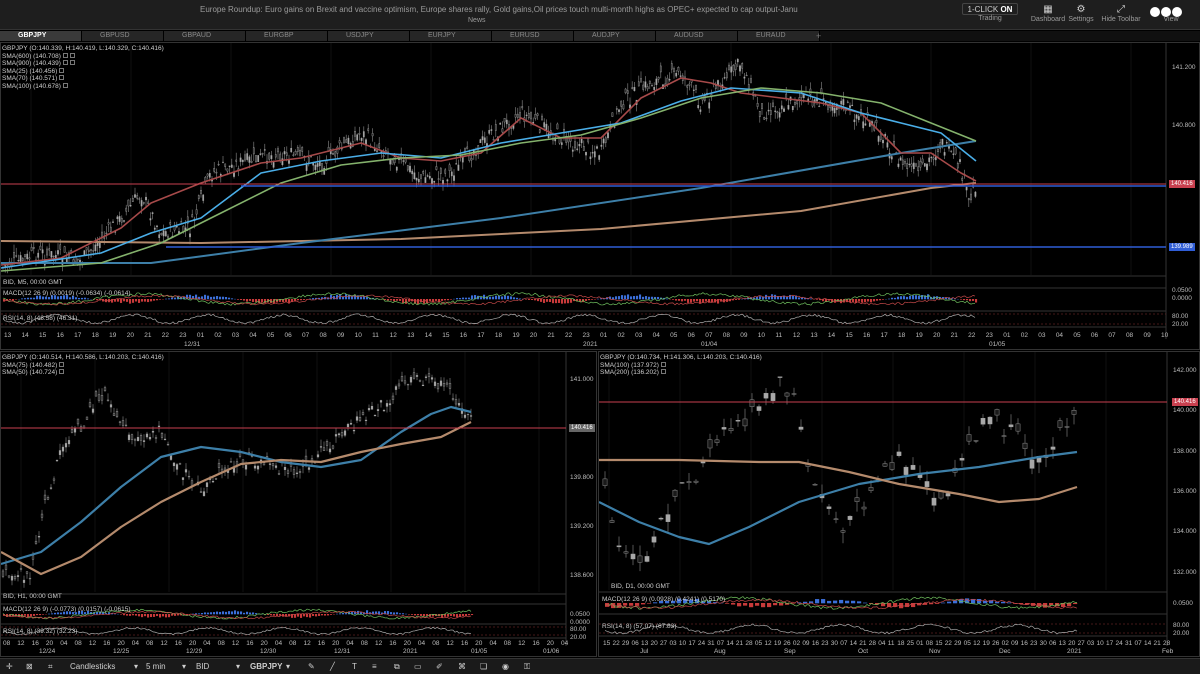  What do you see at coordinates (205, 36) in the screenshot?
I see `tab-gbpaud: GBPAUD` at bounding box center [205, 36].